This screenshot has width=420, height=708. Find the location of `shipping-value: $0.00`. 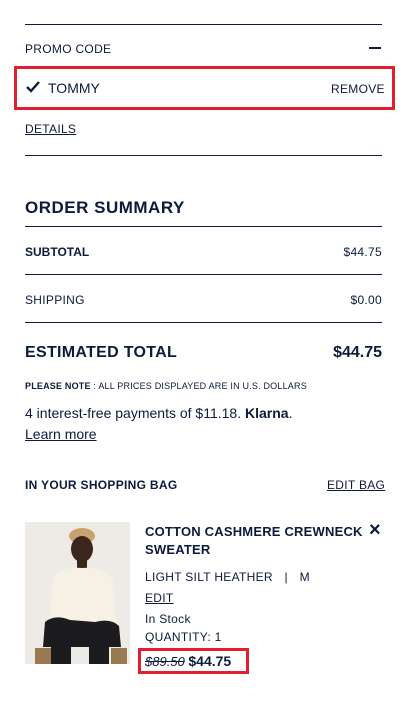

shipping-value: $0.00 is located at coordinates (366, 300).